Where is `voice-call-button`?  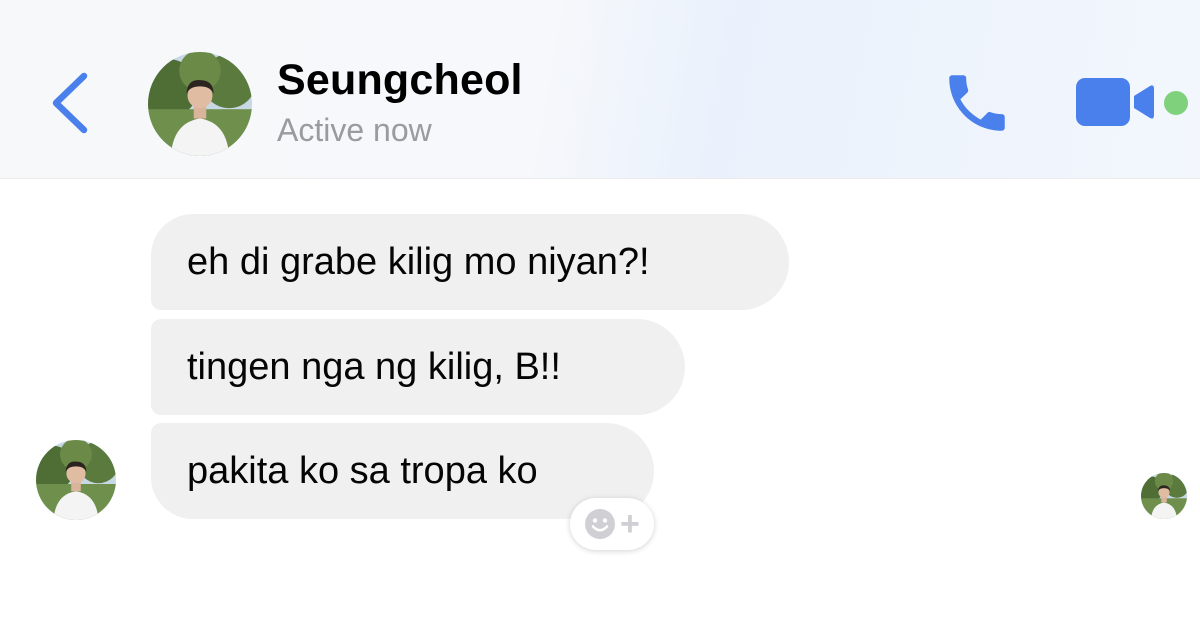 voice-call-button is located at coordinates (977, 103).